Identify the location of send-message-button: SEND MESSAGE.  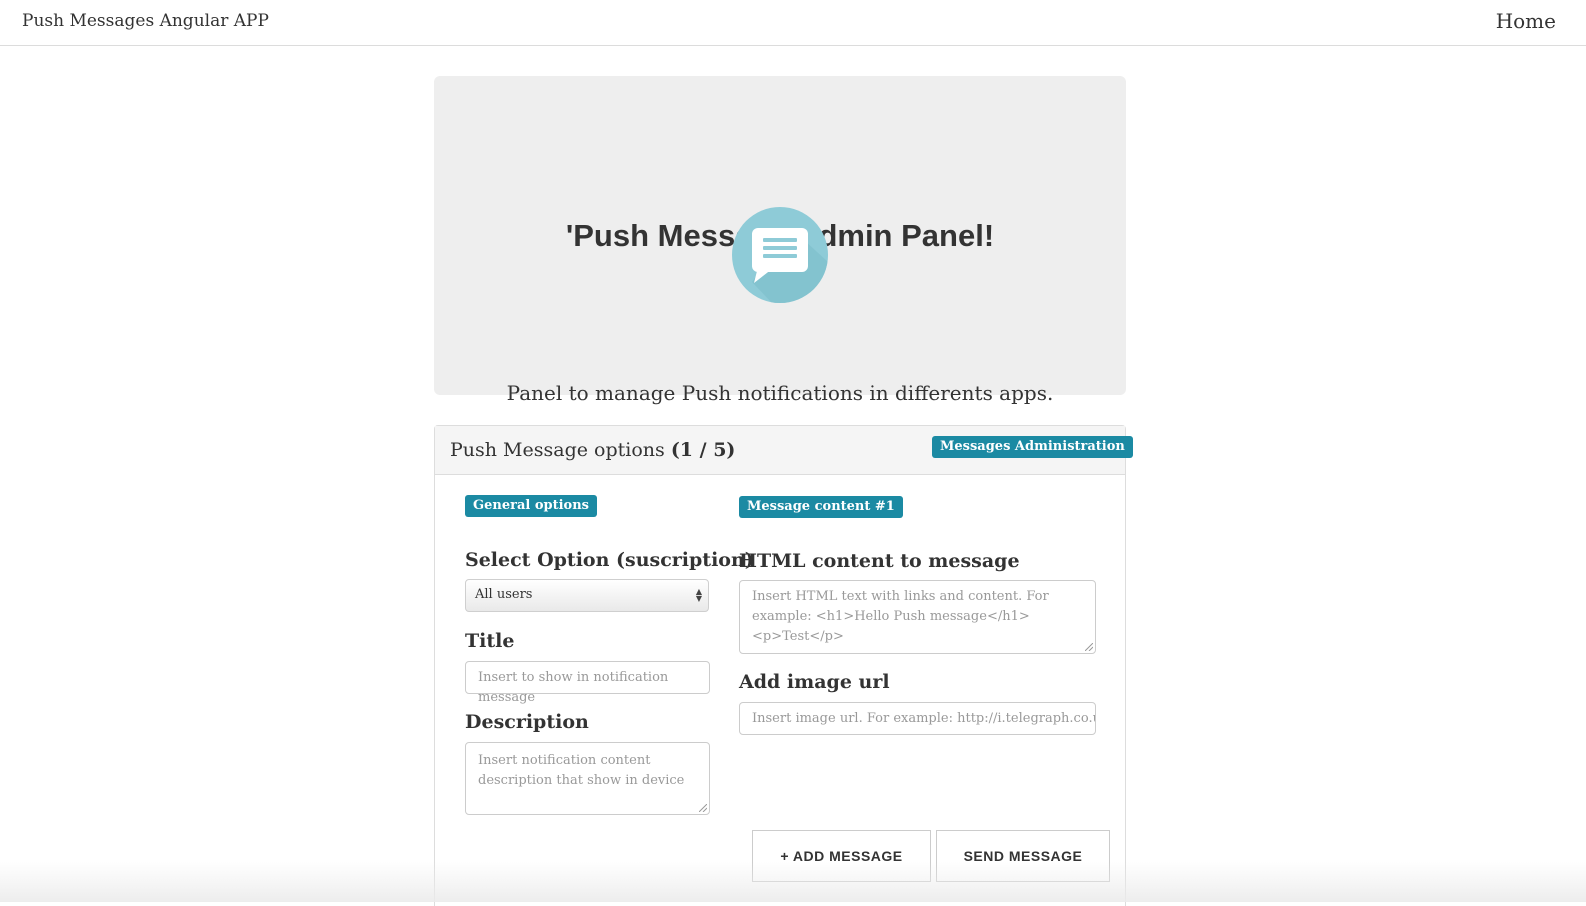
(1023, 856).